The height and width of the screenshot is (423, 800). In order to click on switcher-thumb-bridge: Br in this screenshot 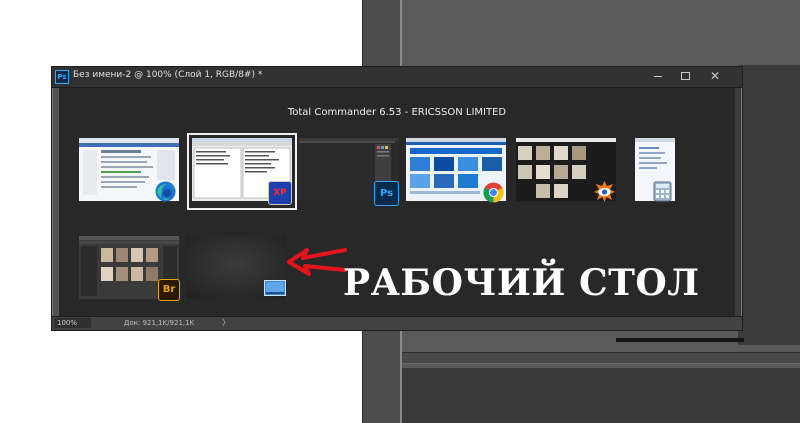, I will do `click(129, 269)`.